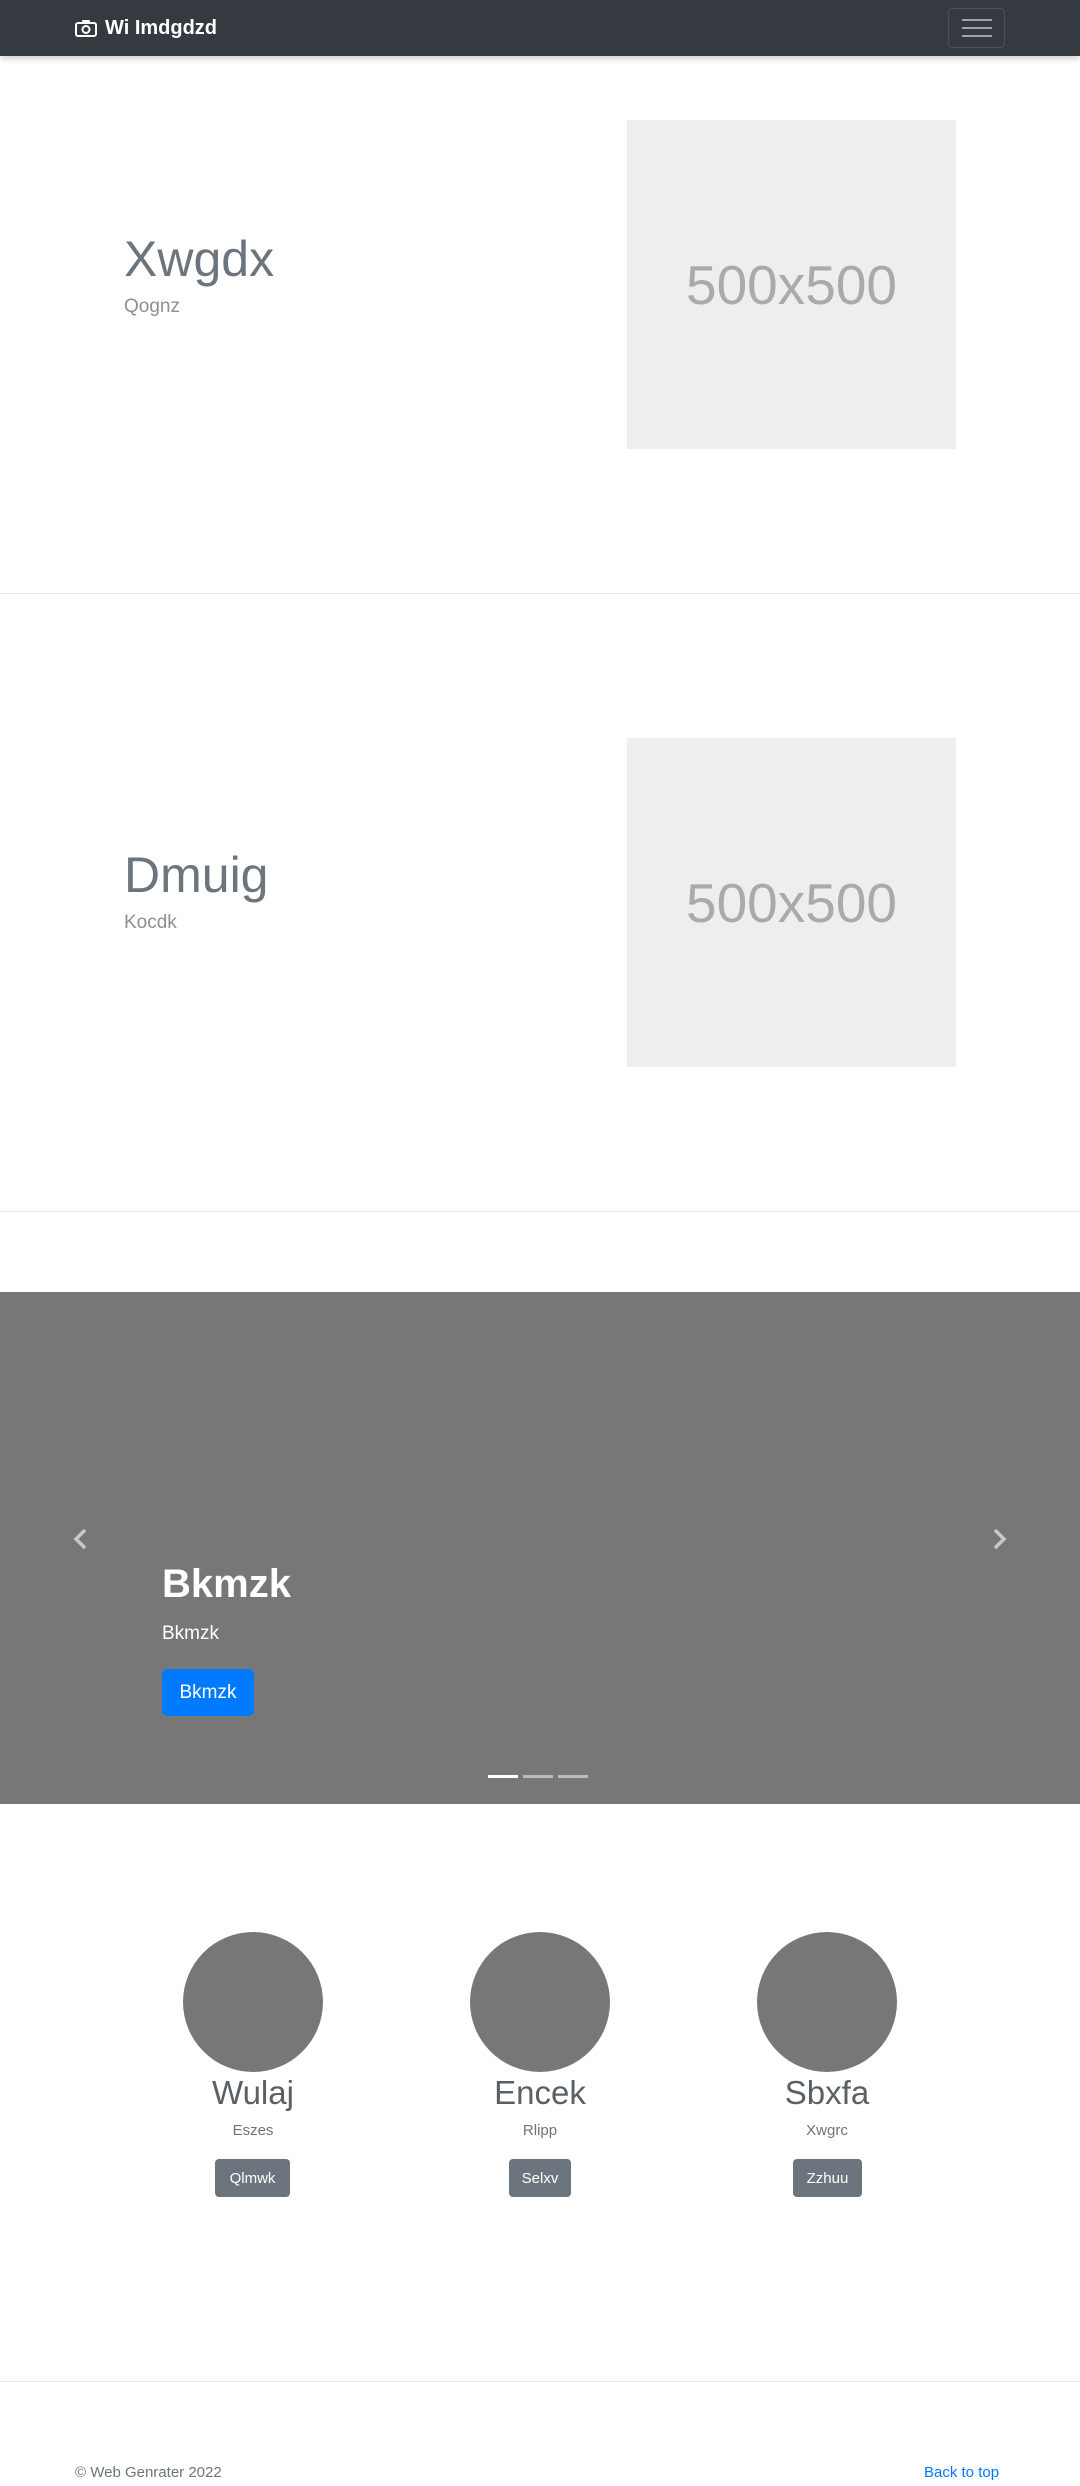 This screenshot has height=2486, width=1080. Describe the element at coordinates (540, 2130) in the screenshot. I see `card-description: Rlipp` at that location.